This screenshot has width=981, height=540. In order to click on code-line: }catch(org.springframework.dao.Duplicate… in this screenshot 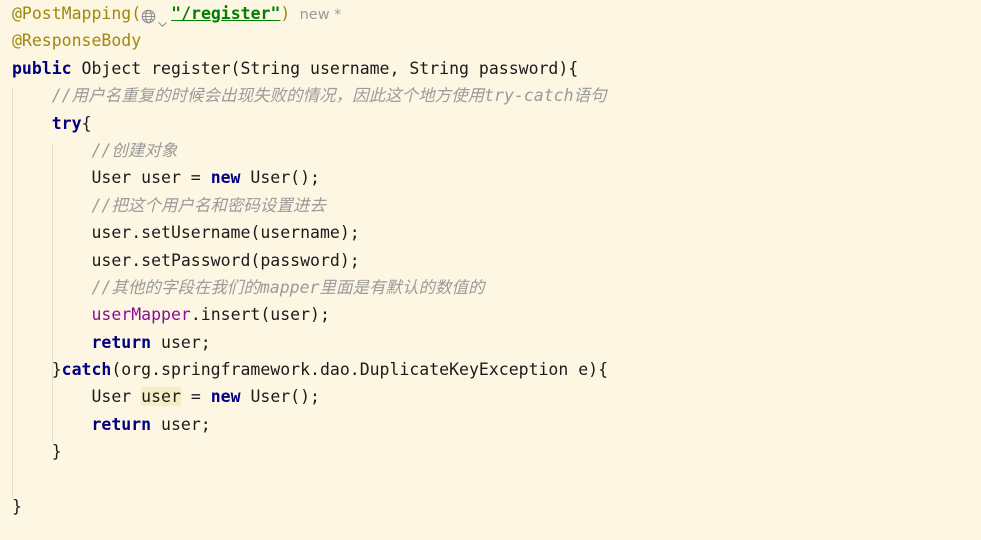, I will do `click(490, 369)`.